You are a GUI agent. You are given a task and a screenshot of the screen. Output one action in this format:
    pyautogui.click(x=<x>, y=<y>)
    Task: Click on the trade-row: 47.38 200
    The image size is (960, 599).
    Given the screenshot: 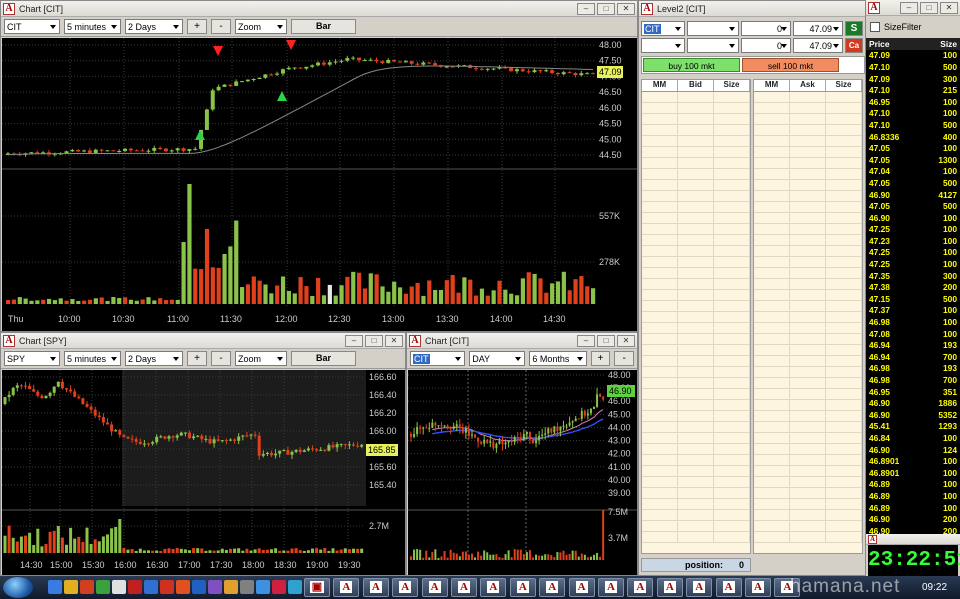 What is the action you would take?
    pyautogui.click(x=913, y=287)
    